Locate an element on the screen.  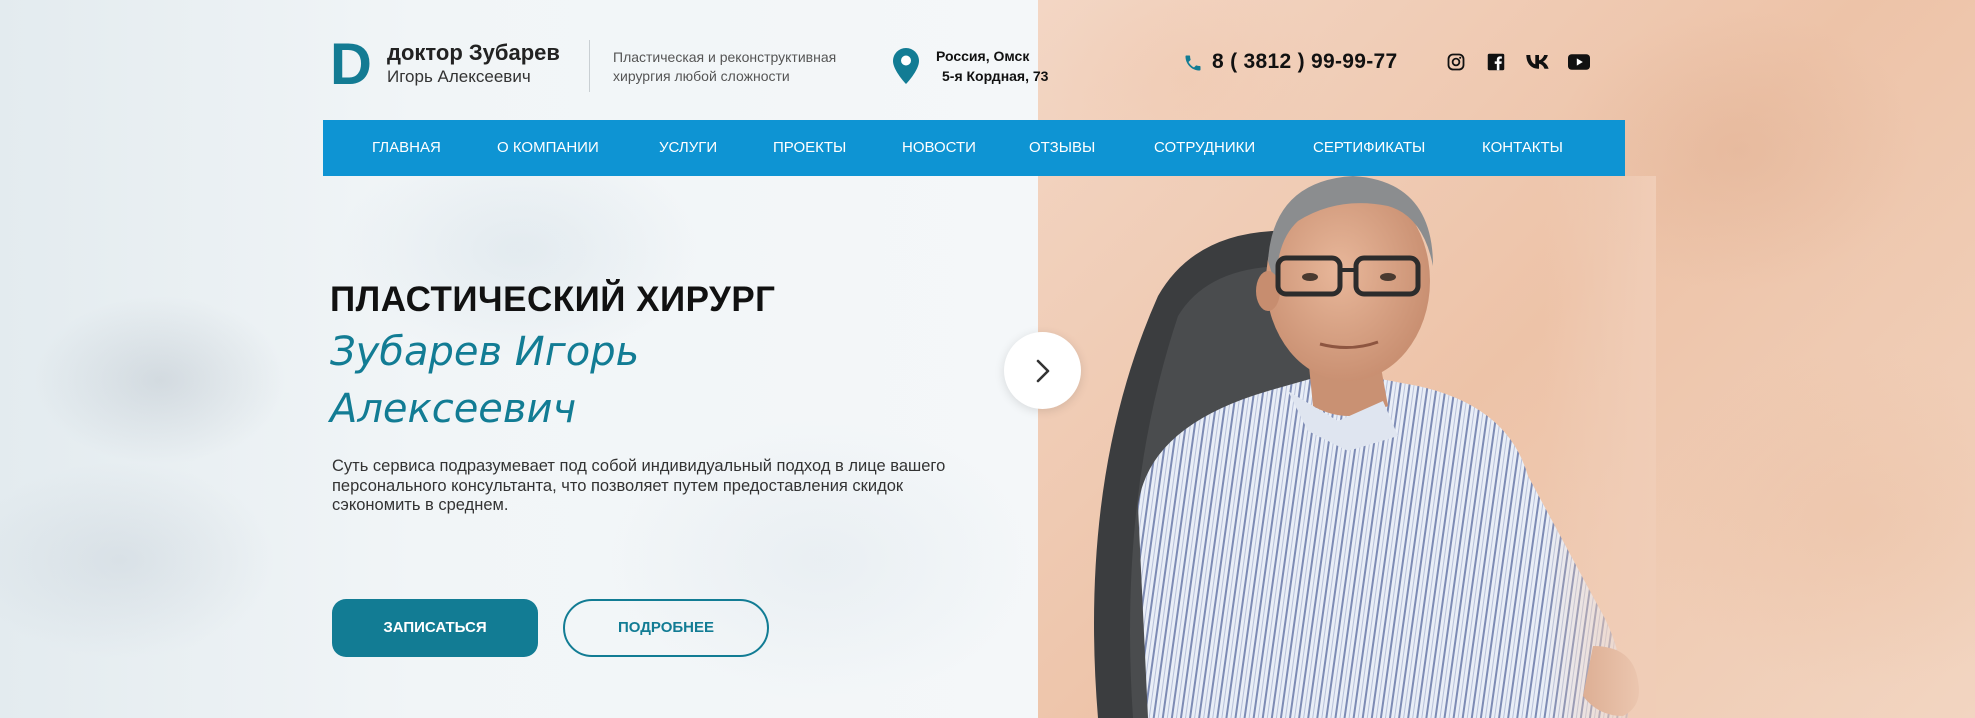
address: Россия, Омск 5-я Кордная, 73 is located at coordinates (992, 66).